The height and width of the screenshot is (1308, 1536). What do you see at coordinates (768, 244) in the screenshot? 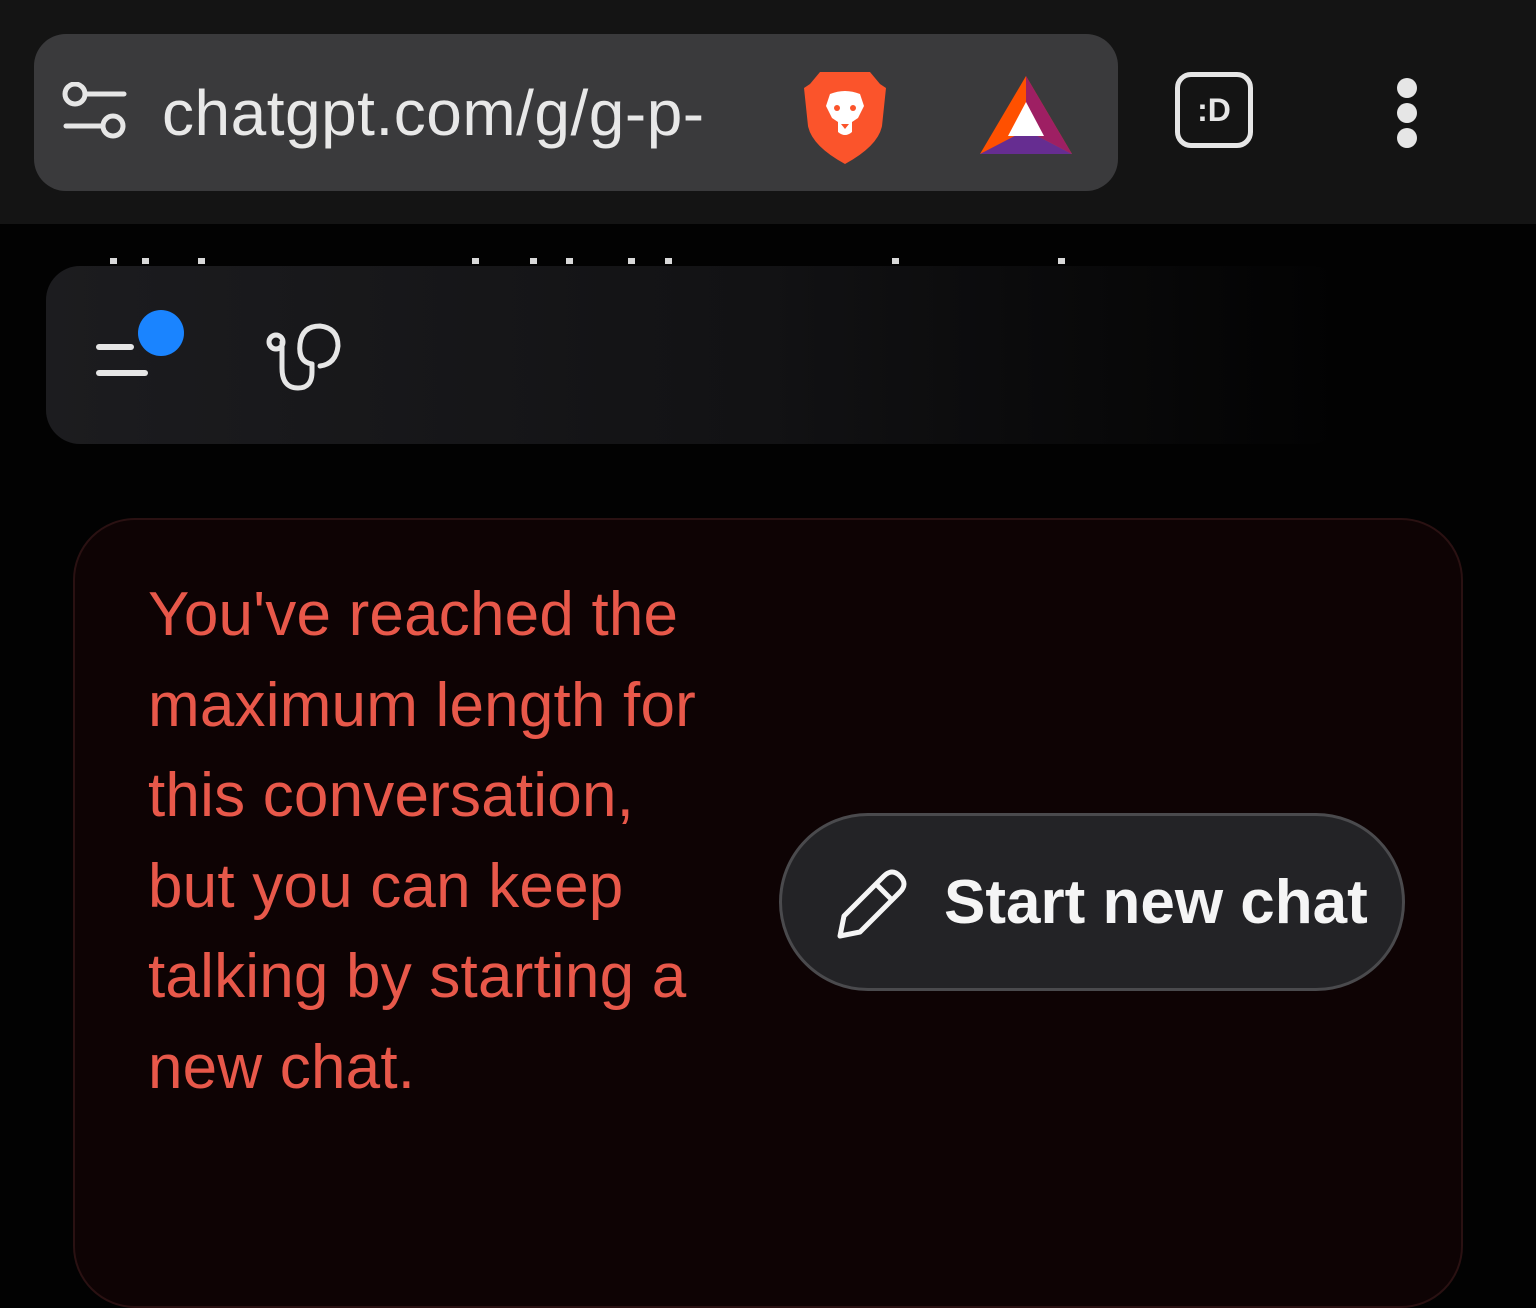
I see `scrolled-text-fragment` at bounding box center [768, 244].